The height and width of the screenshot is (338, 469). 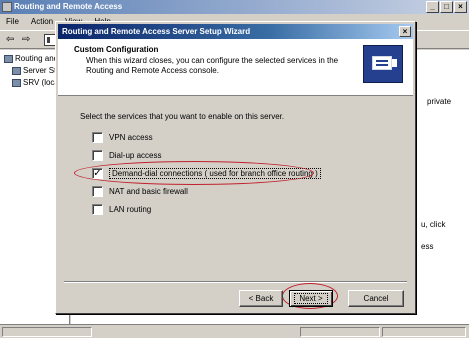 I want to click on option-dial-up-access: Dial-up access, so click(x=126, y=155).